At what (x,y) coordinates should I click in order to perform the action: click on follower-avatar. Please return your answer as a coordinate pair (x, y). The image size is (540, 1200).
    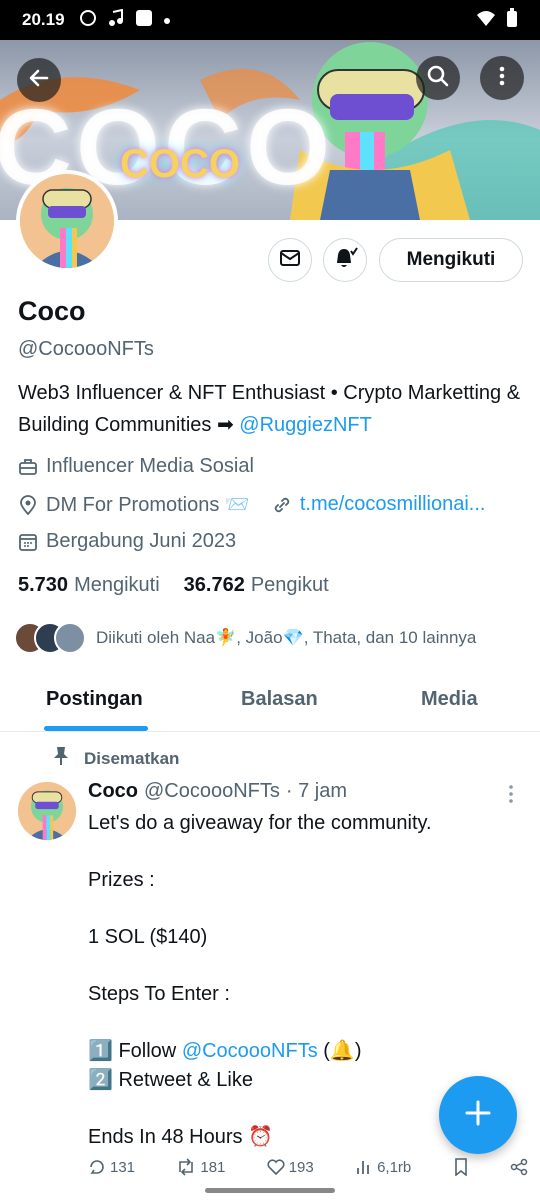
    Looking at the image, I should click on (70, 638).